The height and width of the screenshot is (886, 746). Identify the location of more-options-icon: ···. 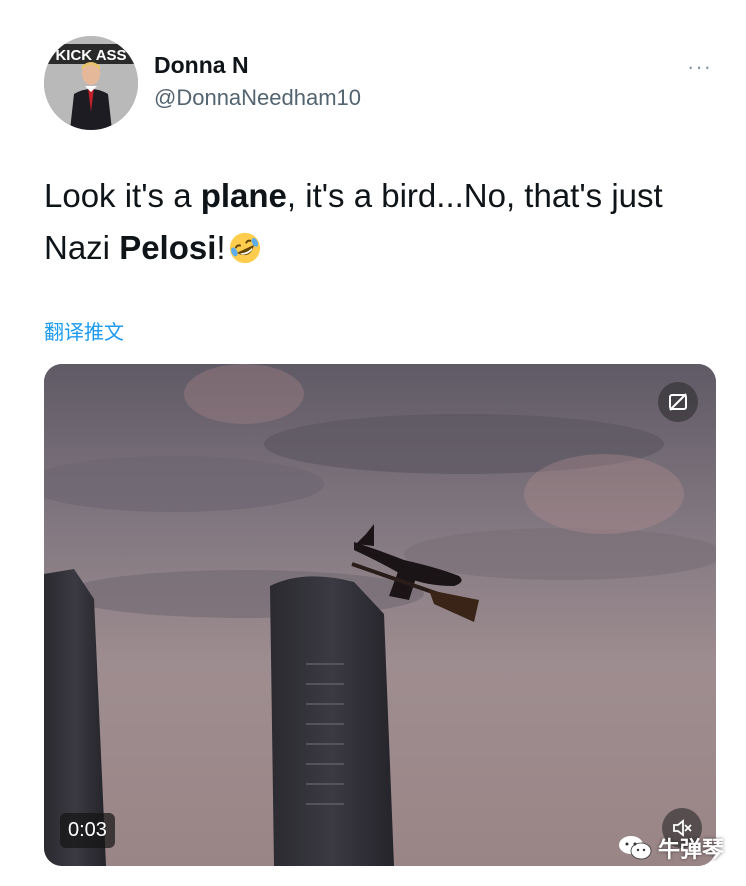
(699, 67).